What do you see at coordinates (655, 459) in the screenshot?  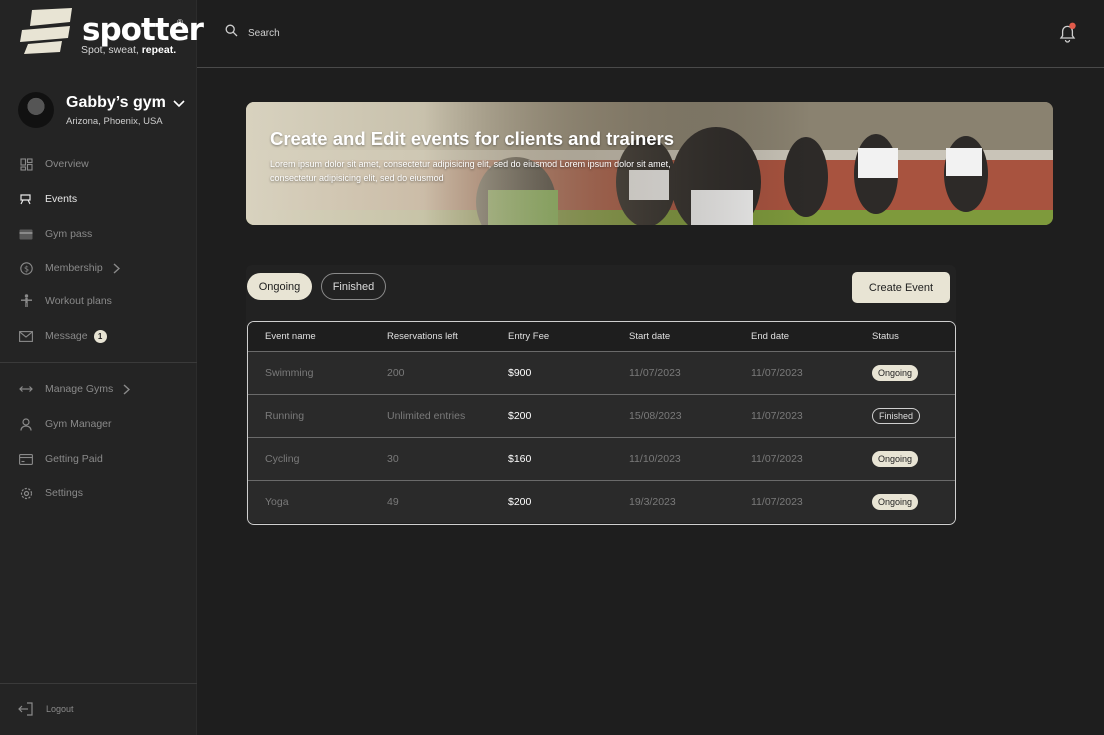 I see `start-date: 11/10/2023` at bounding box center [655, 459].